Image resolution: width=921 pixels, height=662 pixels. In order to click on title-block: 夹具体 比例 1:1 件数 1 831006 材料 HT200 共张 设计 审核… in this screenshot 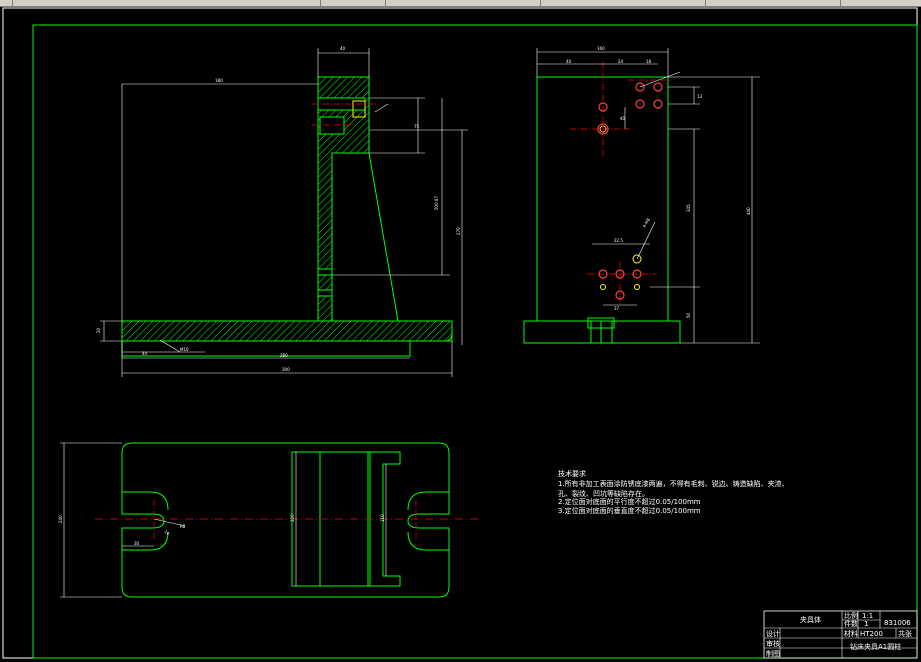, I will do `click(840, 634)`.